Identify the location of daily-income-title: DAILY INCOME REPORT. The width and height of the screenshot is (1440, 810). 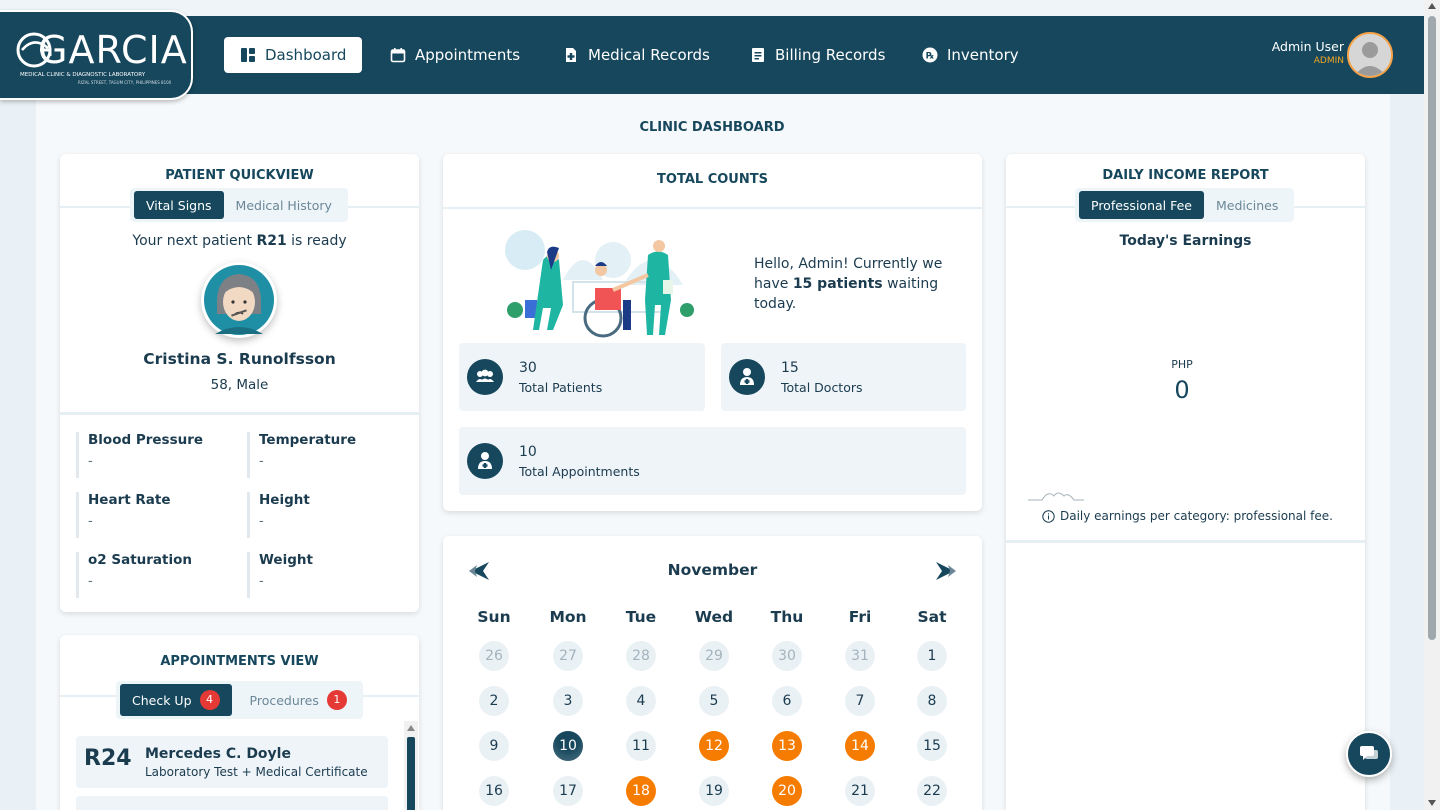
(1185, 175).